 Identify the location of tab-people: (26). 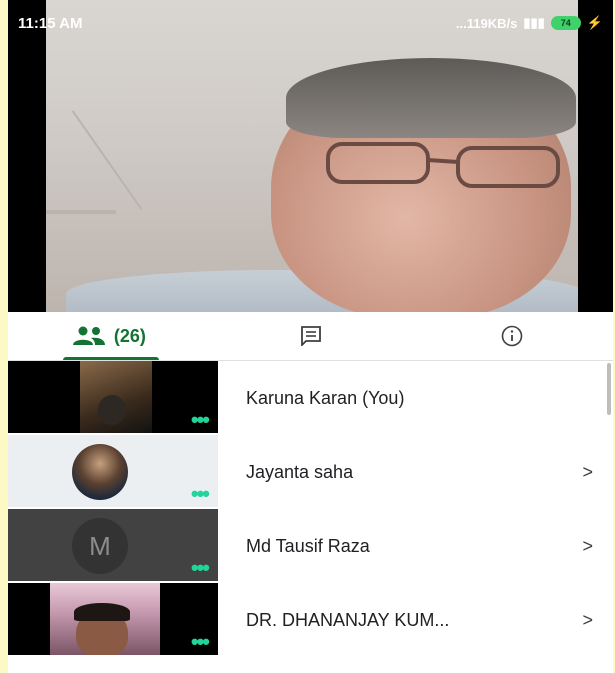
(109, 336).